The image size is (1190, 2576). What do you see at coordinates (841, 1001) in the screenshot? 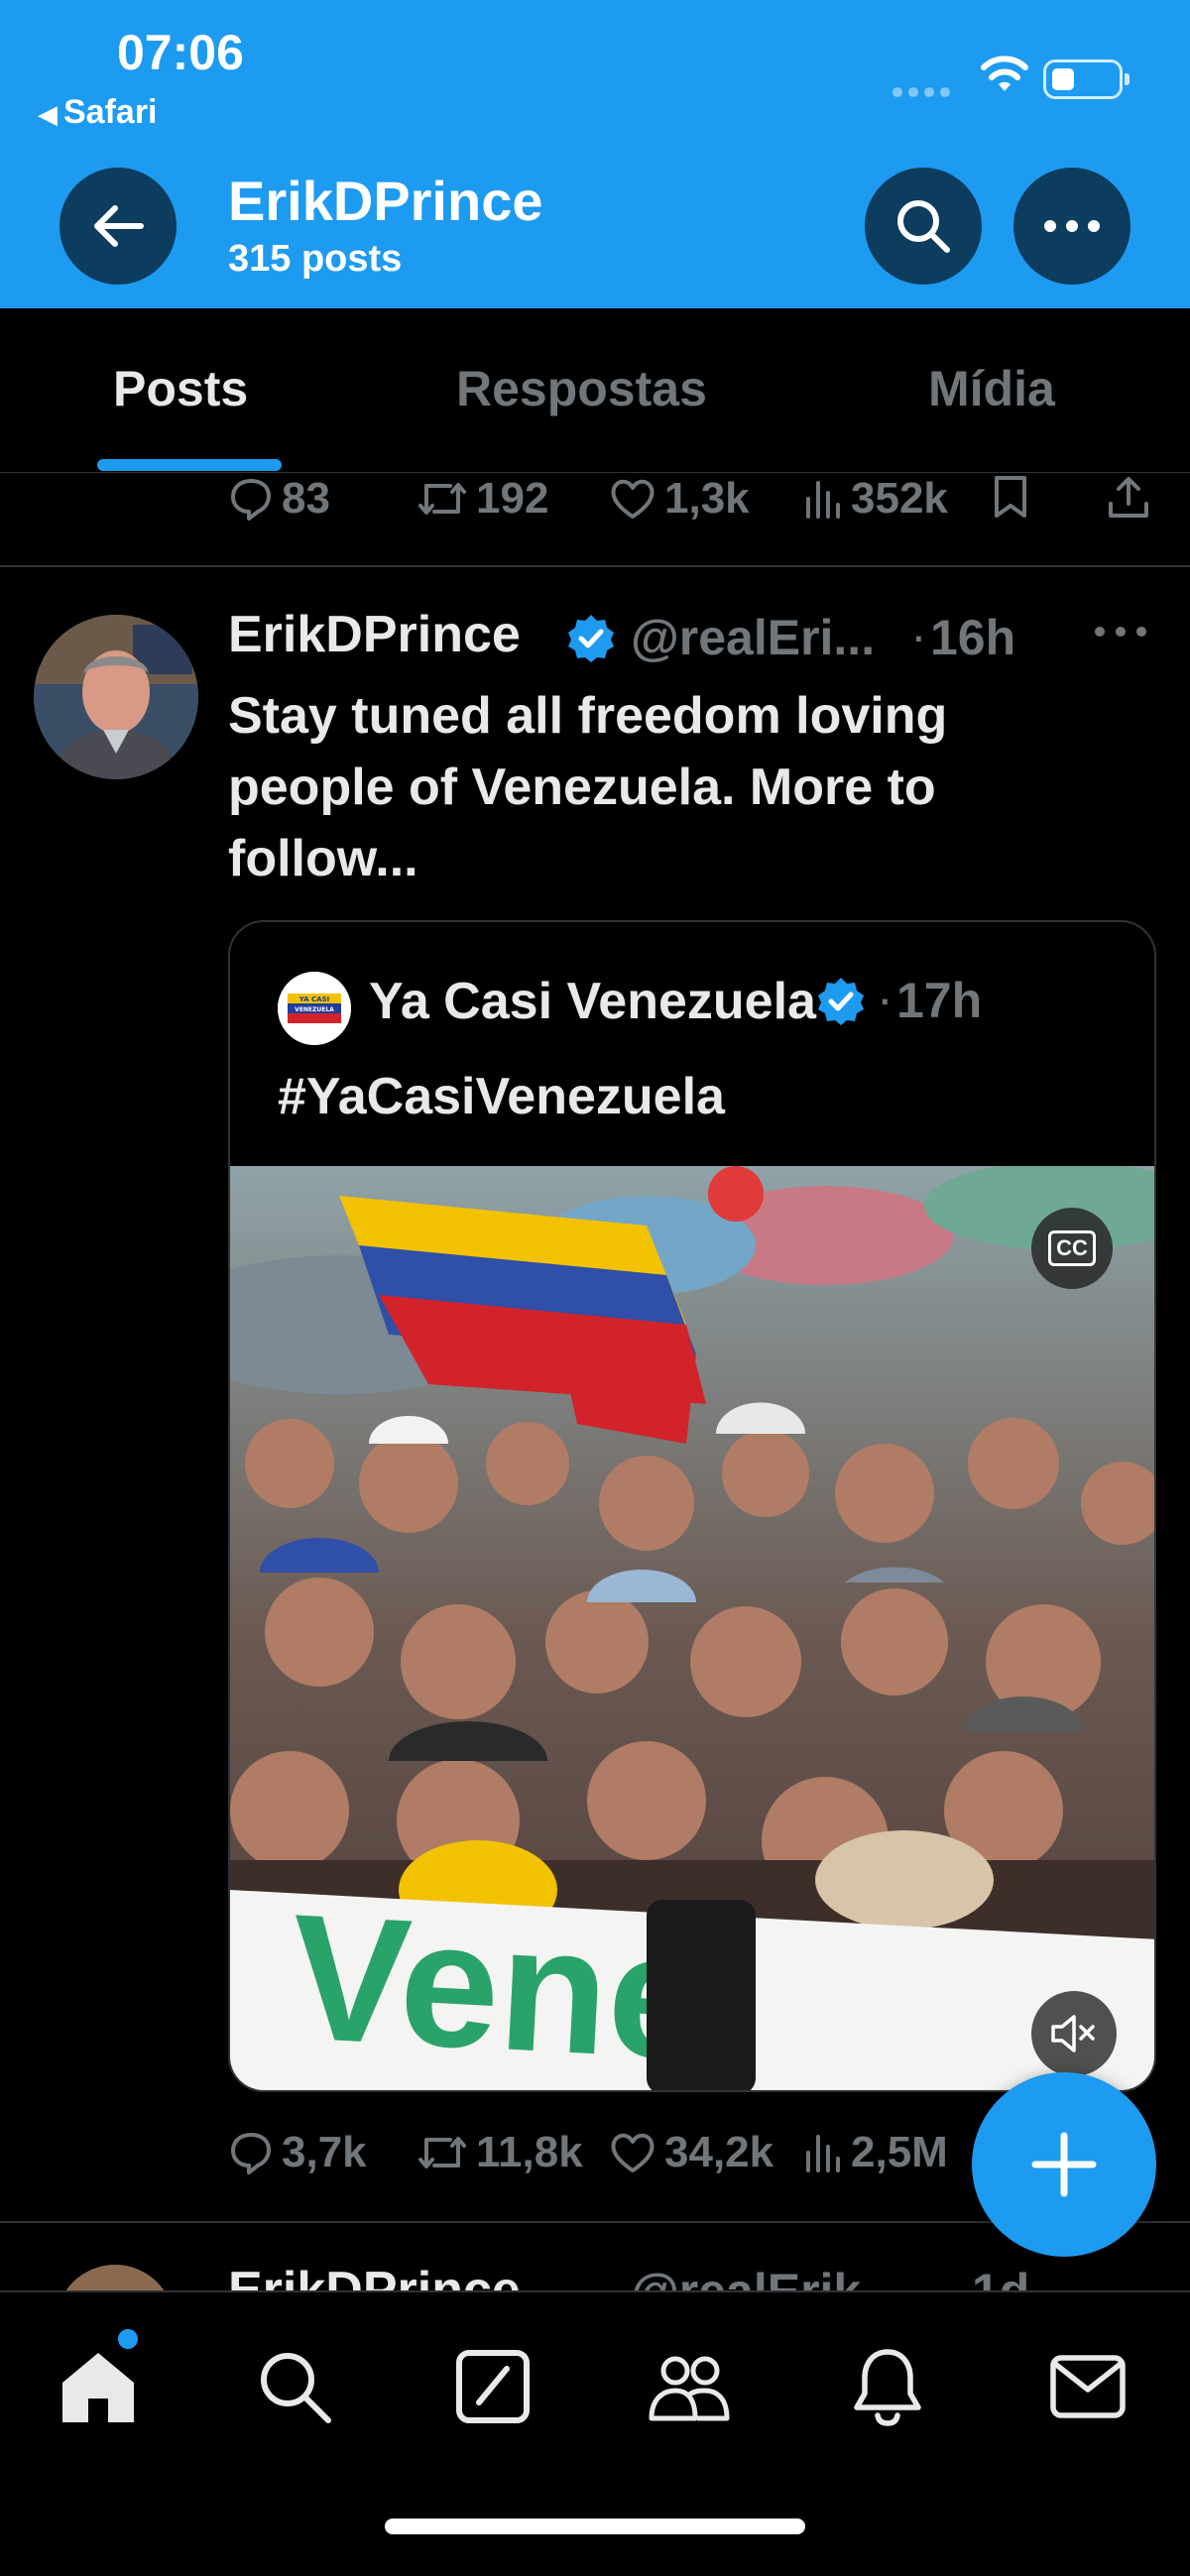
I see `quote-verified-badge-icon` at bounding box center [841, 1001].